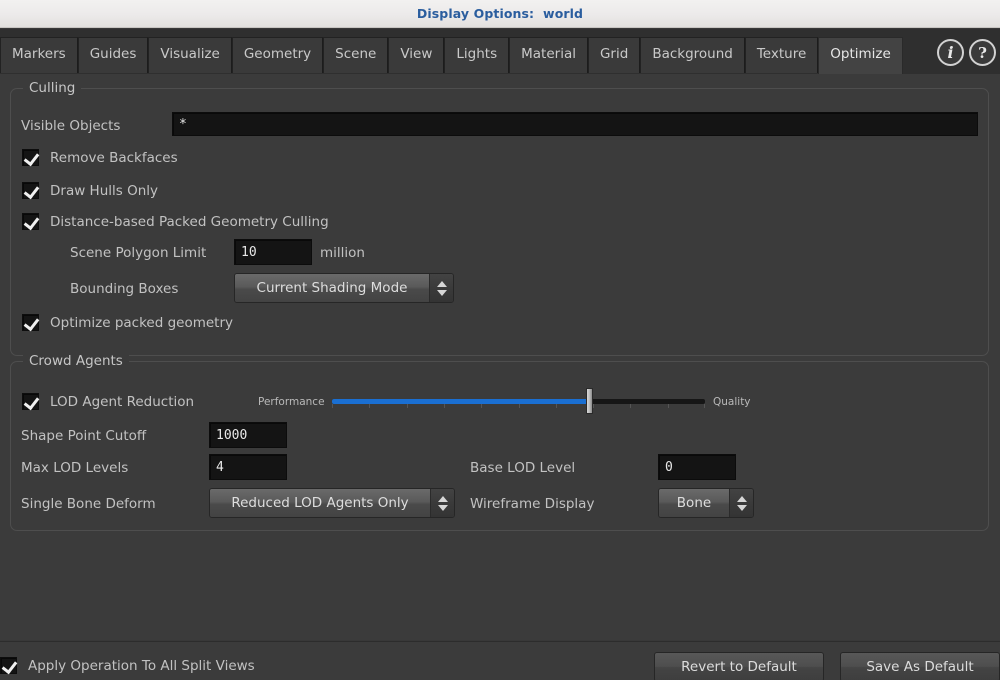 The height and width of the screenshot is (680, 1000). I want to click on tab-scene: Scene, so click(356, 55).